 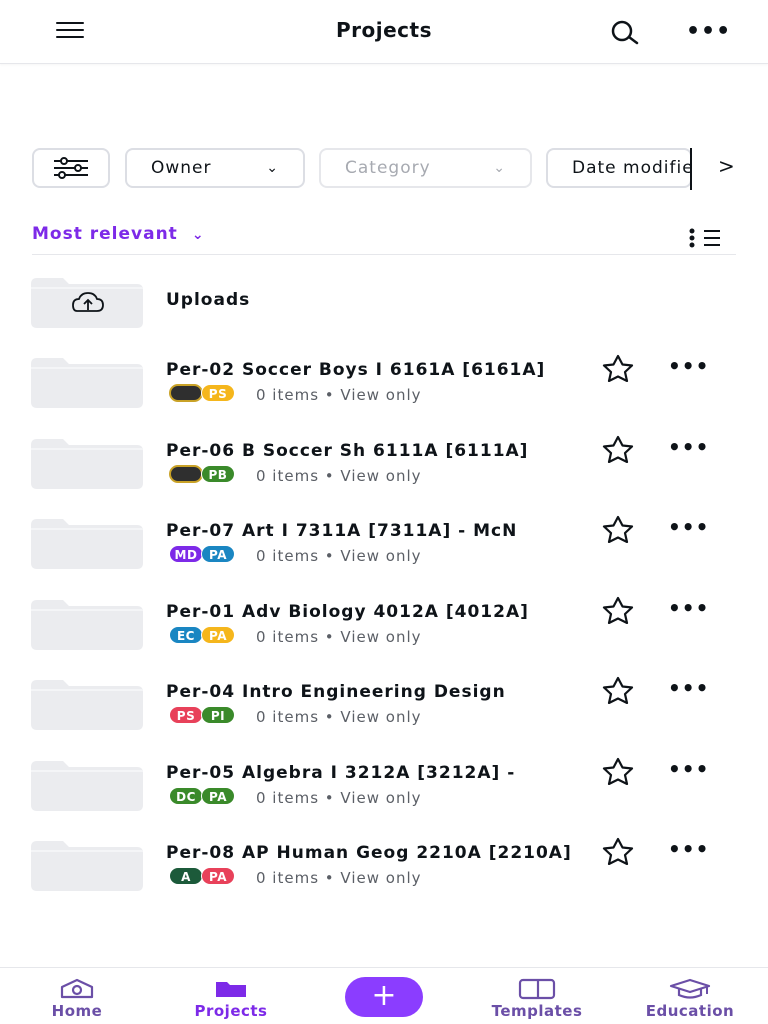 What do you see at coordinates (77, 988) in the screenshot?
I see `home-icon` at bounding box center [77, 988].